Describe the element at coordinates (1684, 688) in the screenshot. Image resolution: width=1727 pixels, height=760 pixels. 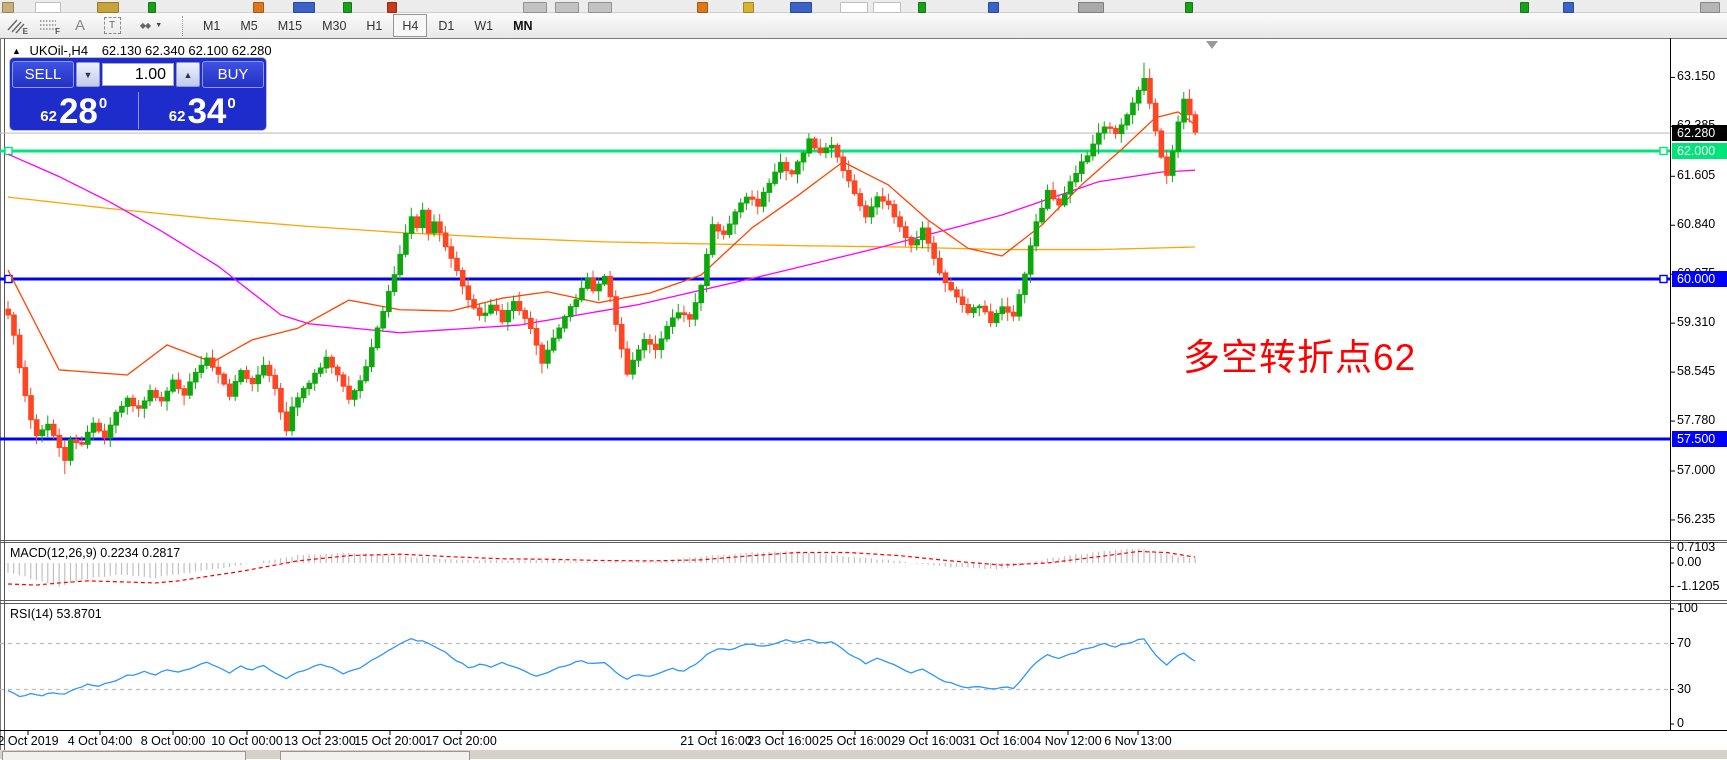
I see `rsi-tick-label: 30` at that location.